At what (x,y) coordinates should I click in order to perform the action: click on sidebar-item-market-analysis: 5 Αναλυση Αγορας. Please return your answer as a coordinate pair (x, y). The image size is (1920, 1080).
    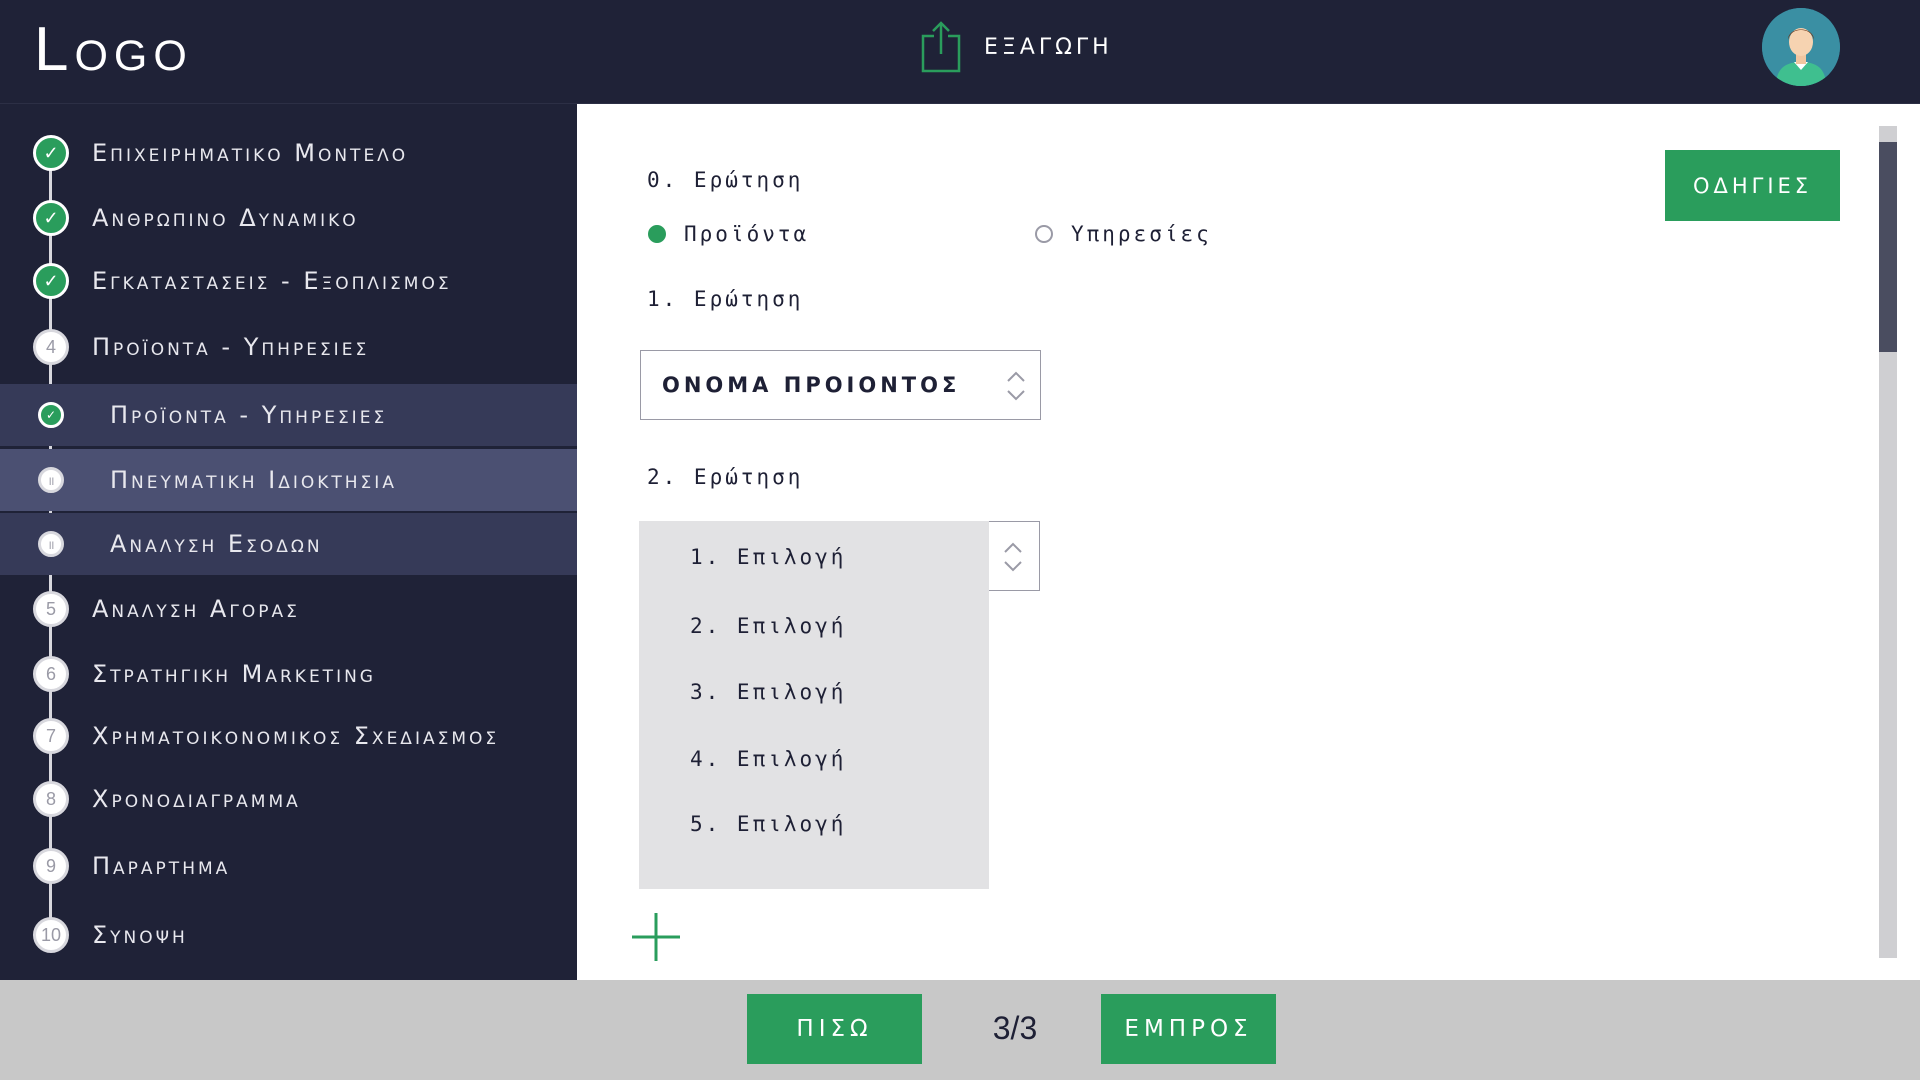
    Looking at the image, I should click on (288, 609).